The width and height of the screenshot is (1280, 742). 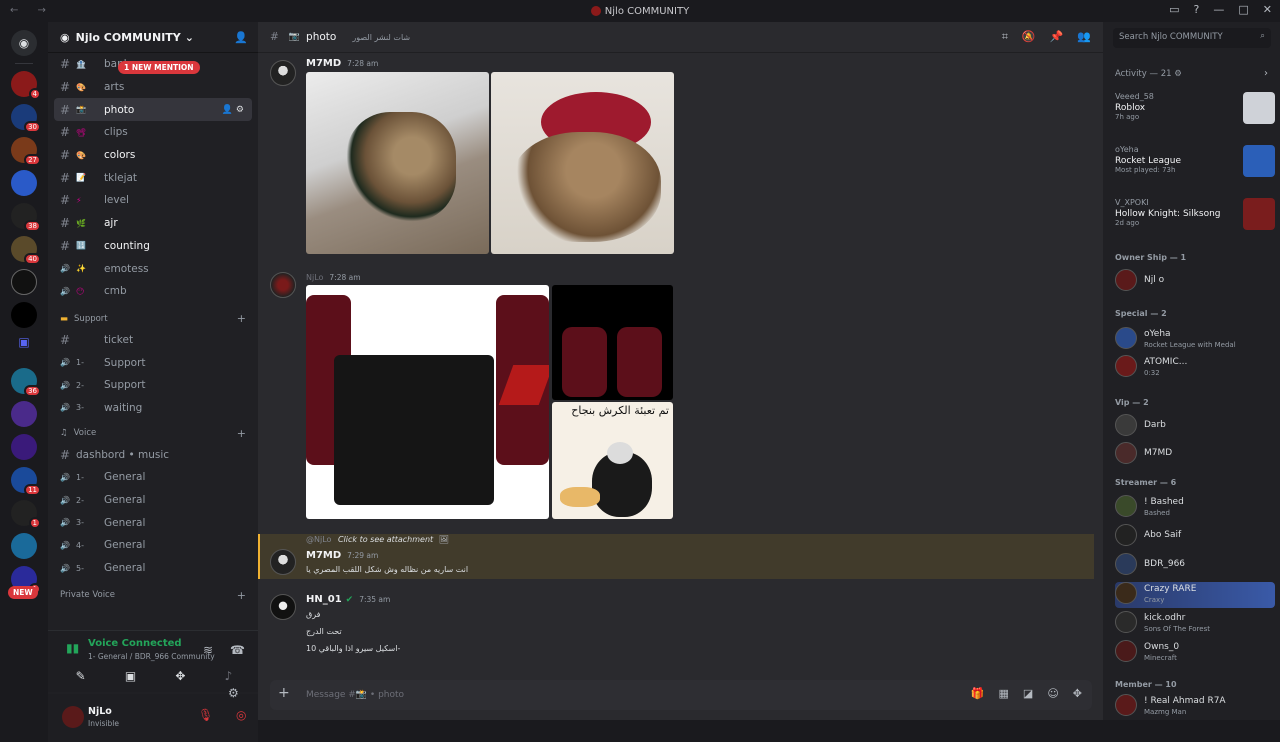 What do you see at coordinates (385, 539) in the screenshot?
I see `reply-preview: Click to see attachment` at bounding box center [385, 539].